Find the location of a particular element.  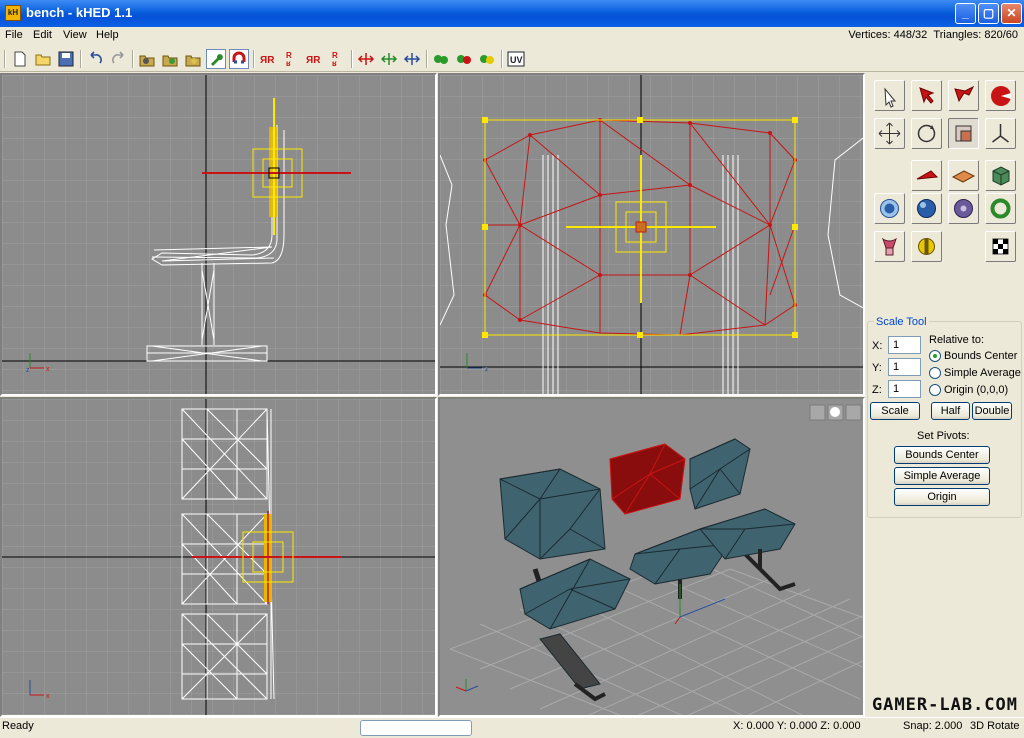

create-triangle-tool is located at coordinates (926, 175).